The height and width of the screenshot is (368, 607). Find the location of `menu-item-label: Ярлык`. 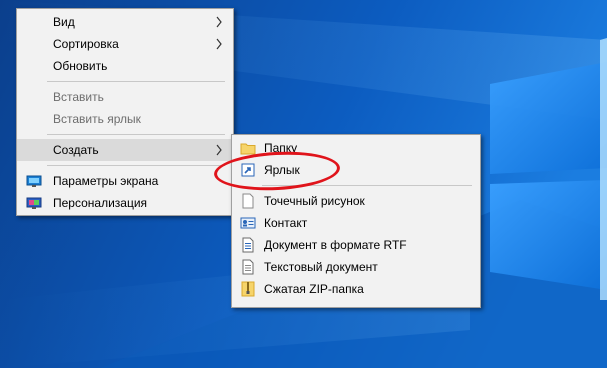

menu-item-label: Ярлык is located at coordinates (282, 170).